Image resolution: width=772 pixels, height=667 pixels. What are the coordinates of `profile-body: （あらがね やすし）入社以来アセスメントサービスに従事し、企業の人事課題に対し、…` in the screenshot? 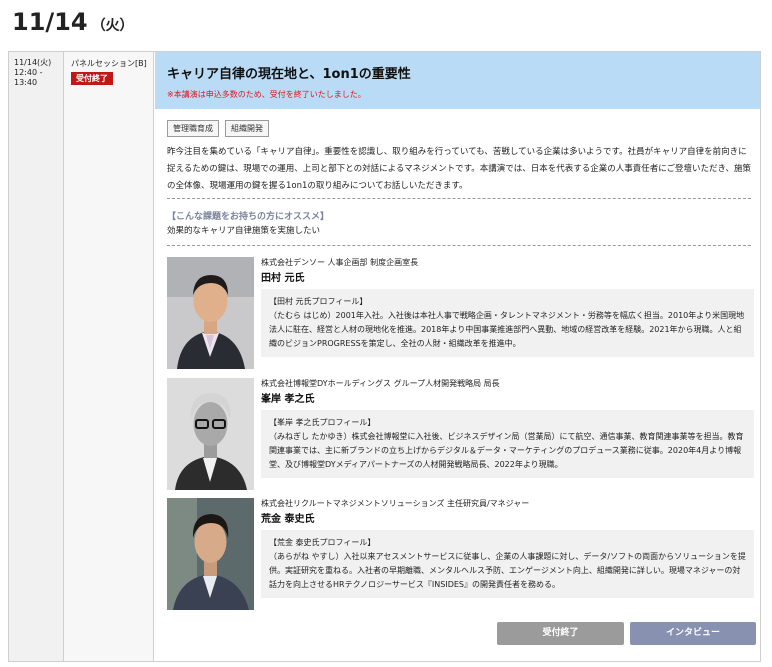 It's located at (507, 570).